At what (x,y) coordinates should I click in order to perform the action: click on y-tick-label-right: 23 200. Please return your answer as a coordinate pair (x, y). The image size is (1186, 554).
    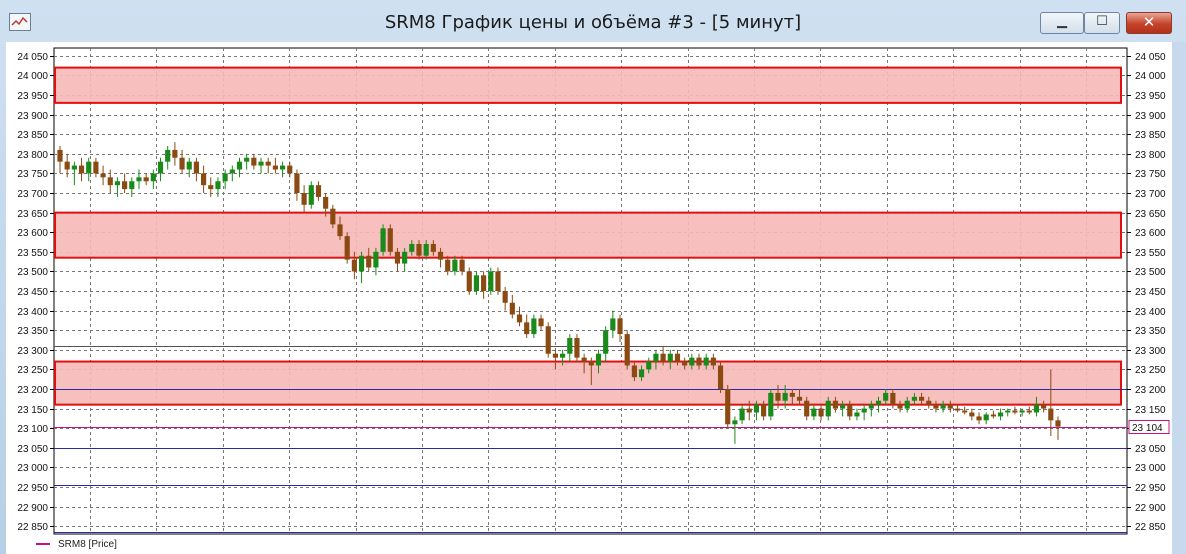
    Looking at the image, I should click on (1150, 390).